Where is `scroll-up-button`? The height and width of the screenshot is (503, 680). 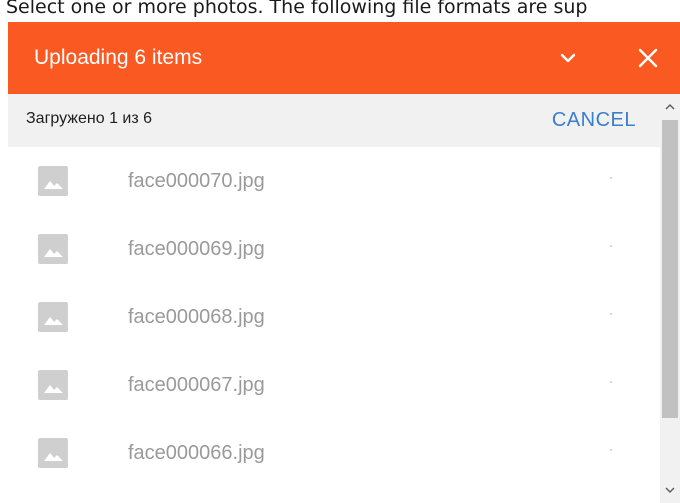 scroll-up-button is located at coordinates (670, 107).